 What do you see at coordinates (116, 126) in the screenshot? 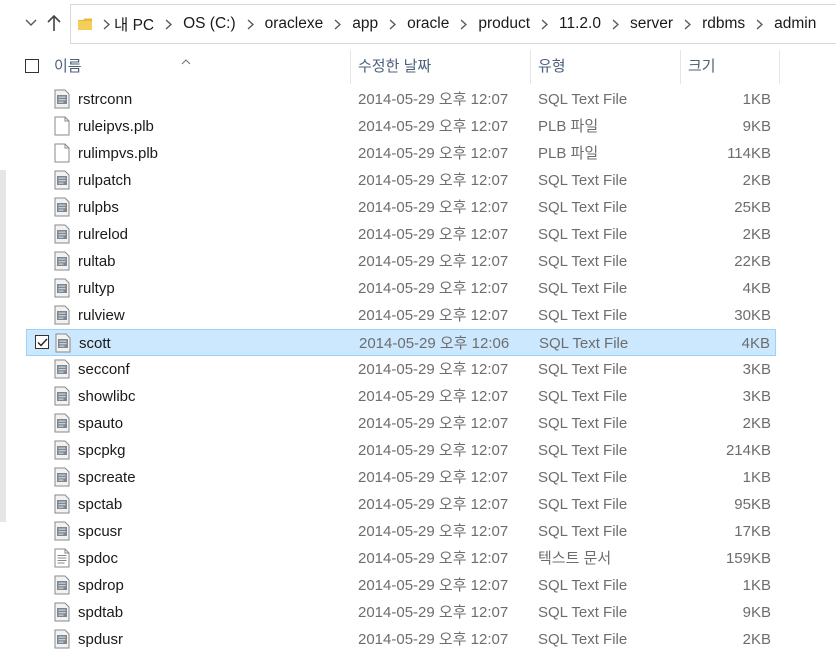
I see `file-name: ruleipvs.plb` at bounding box center [116, 126].